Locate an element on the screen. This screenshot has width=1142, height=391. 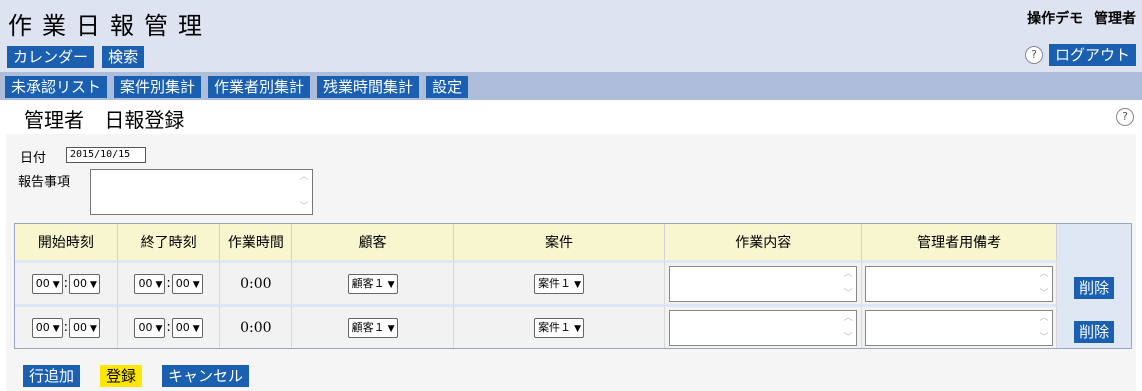
page-title: 管理者 日報登録 is located at coordinates (104, 118).